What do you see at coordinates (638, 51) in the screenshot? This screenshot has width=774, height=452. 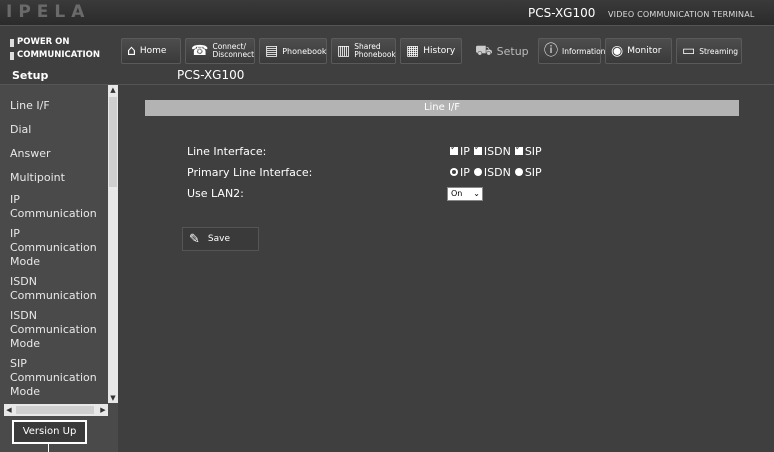 I see `nav-monitor-button: ◉ Monitor` at bounding box center [638, 51].